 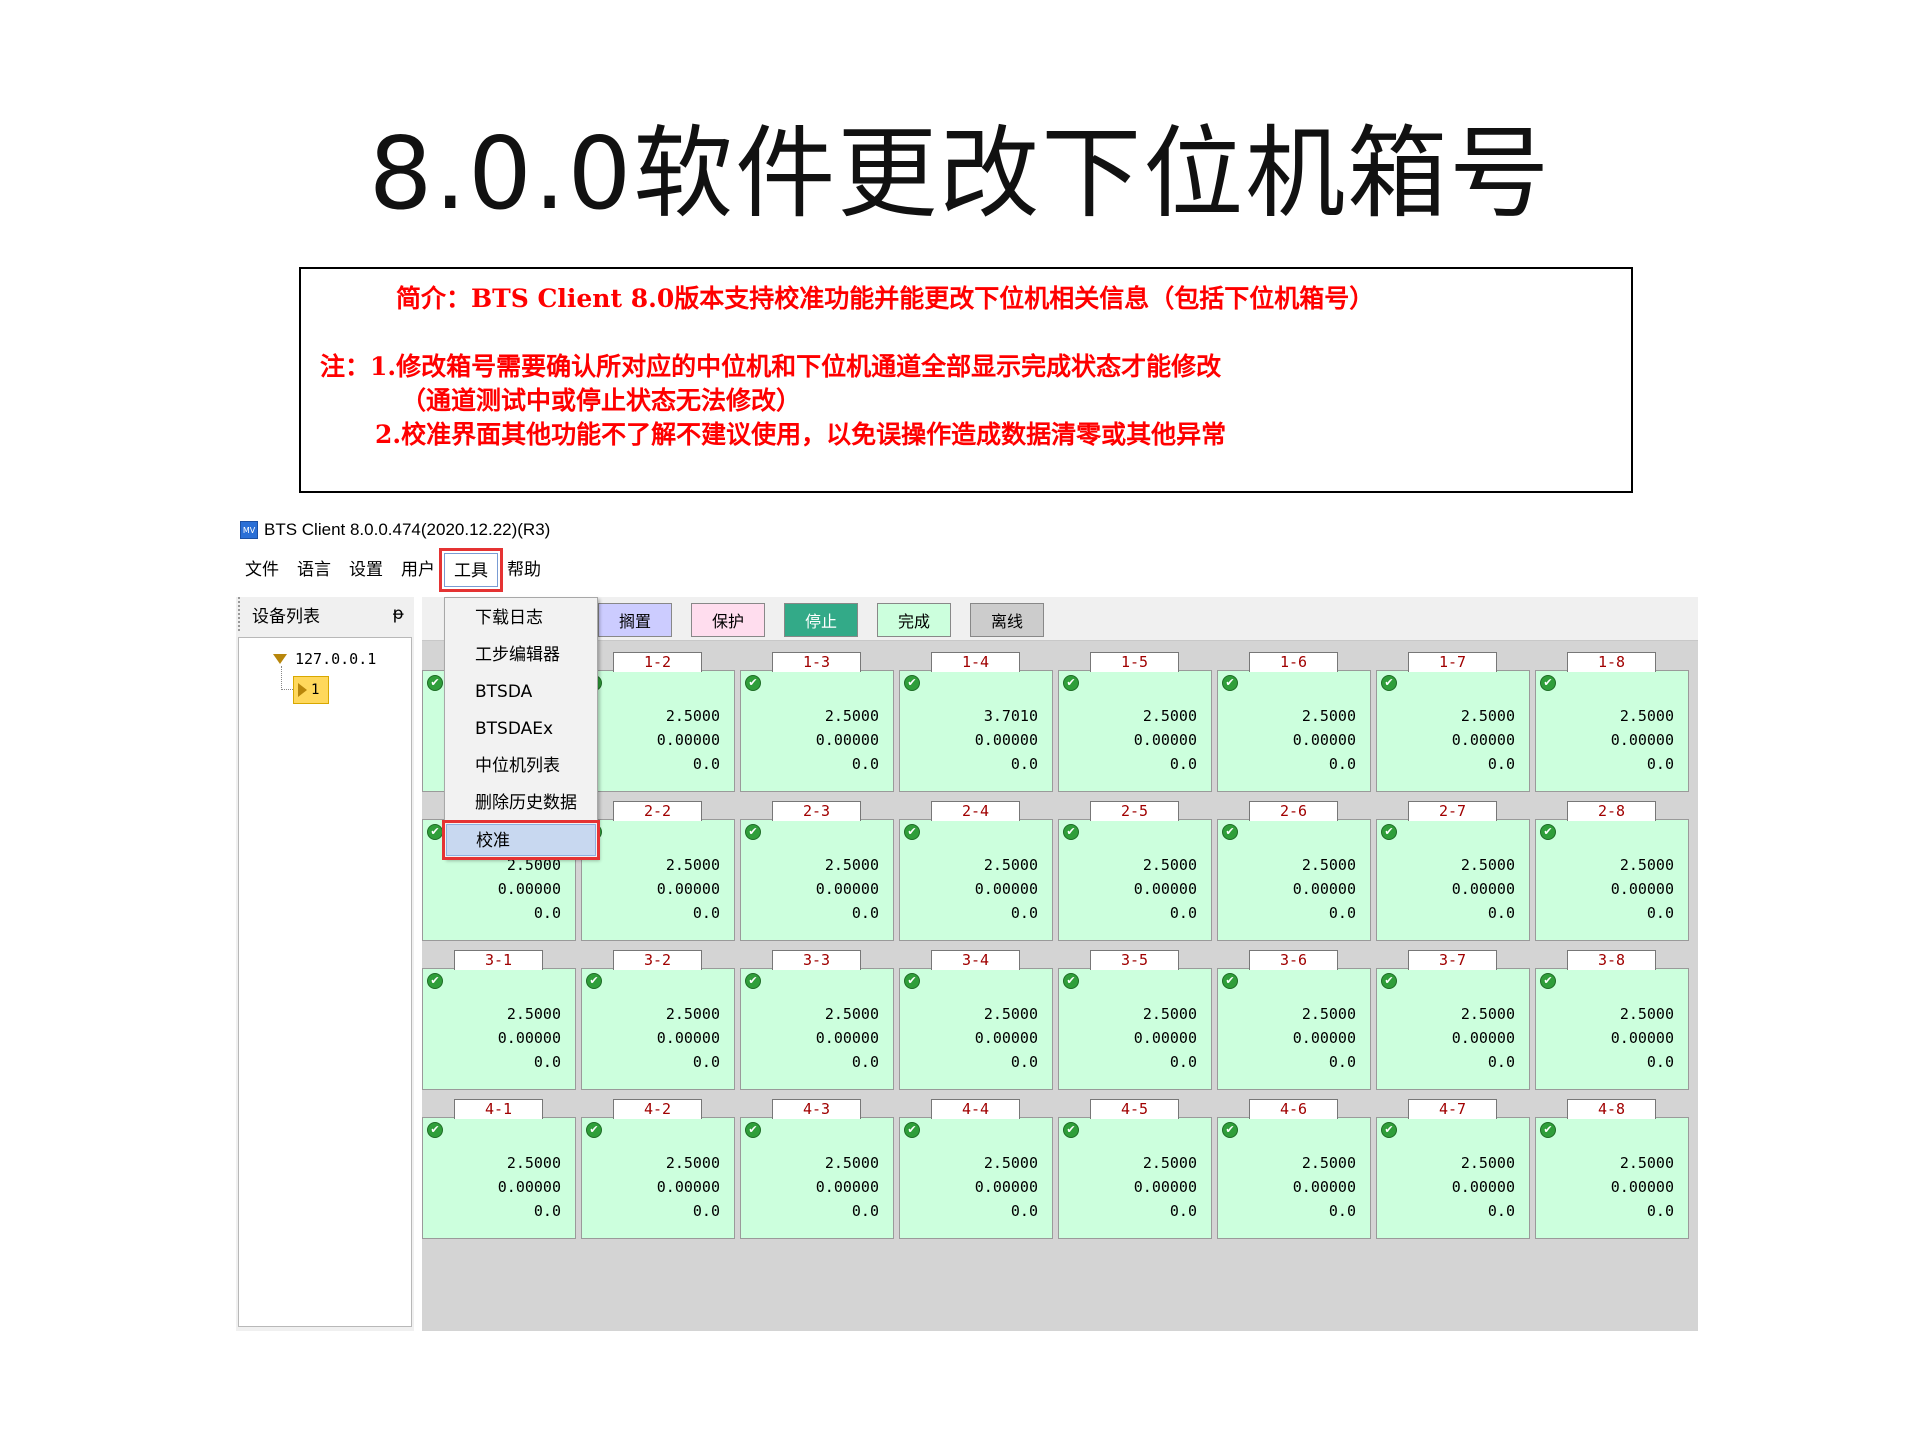 What do you see at coordinates (1294, 871) in the screenshot?
I see `channel-cell: ✔ 2.5000 0.00000 0.0 2-6` at bounding box center [1294, 871].